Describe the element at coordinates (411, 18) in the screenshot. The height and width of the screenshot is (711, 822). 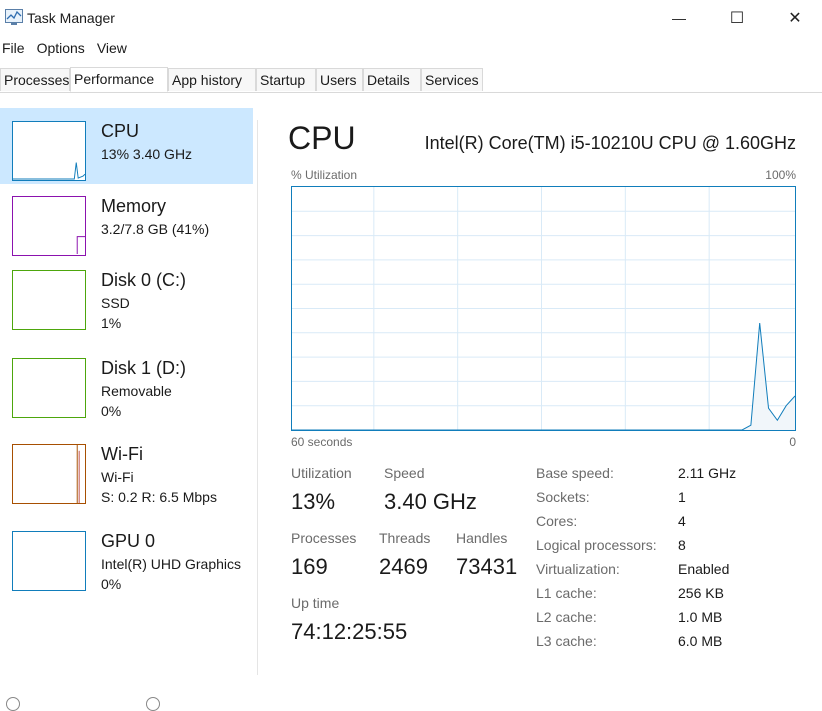
I see `title-bar: Task Manager — ☐ ✕` at that location.